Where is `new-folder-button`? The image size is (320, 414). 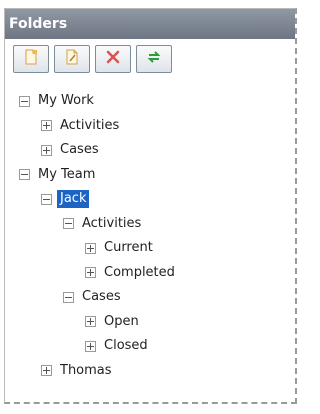
new-folder-button is located at coordinates (31, 59).